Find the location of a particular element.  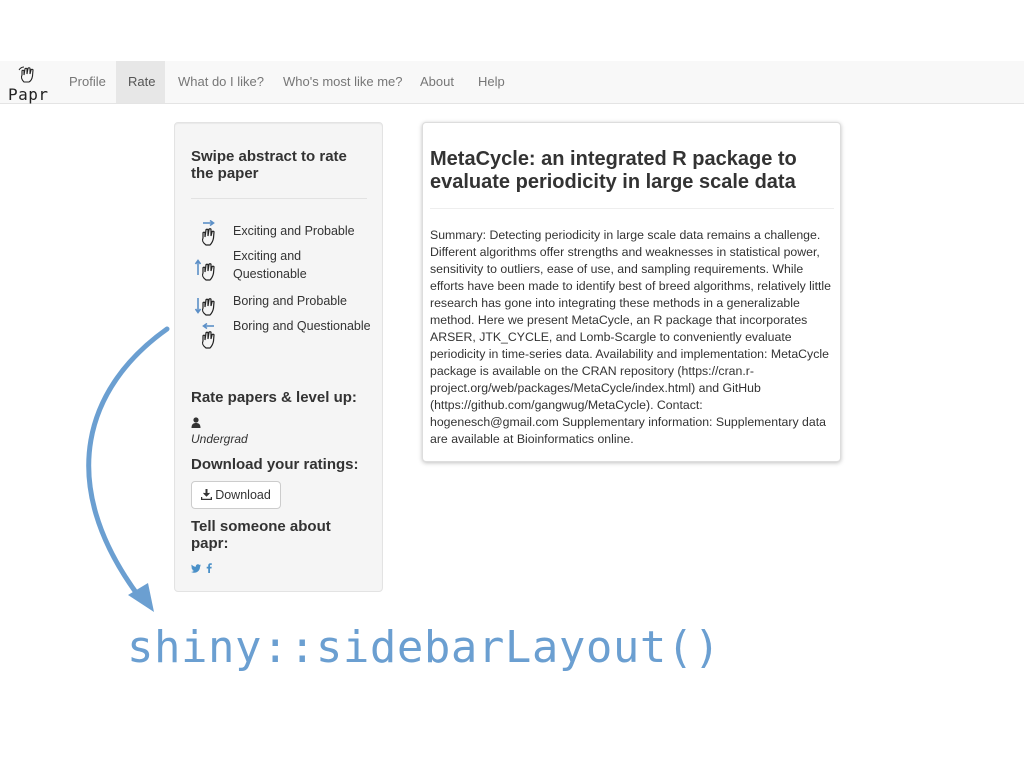

user-rank: Undergrad is located at coordinates (219, 439).